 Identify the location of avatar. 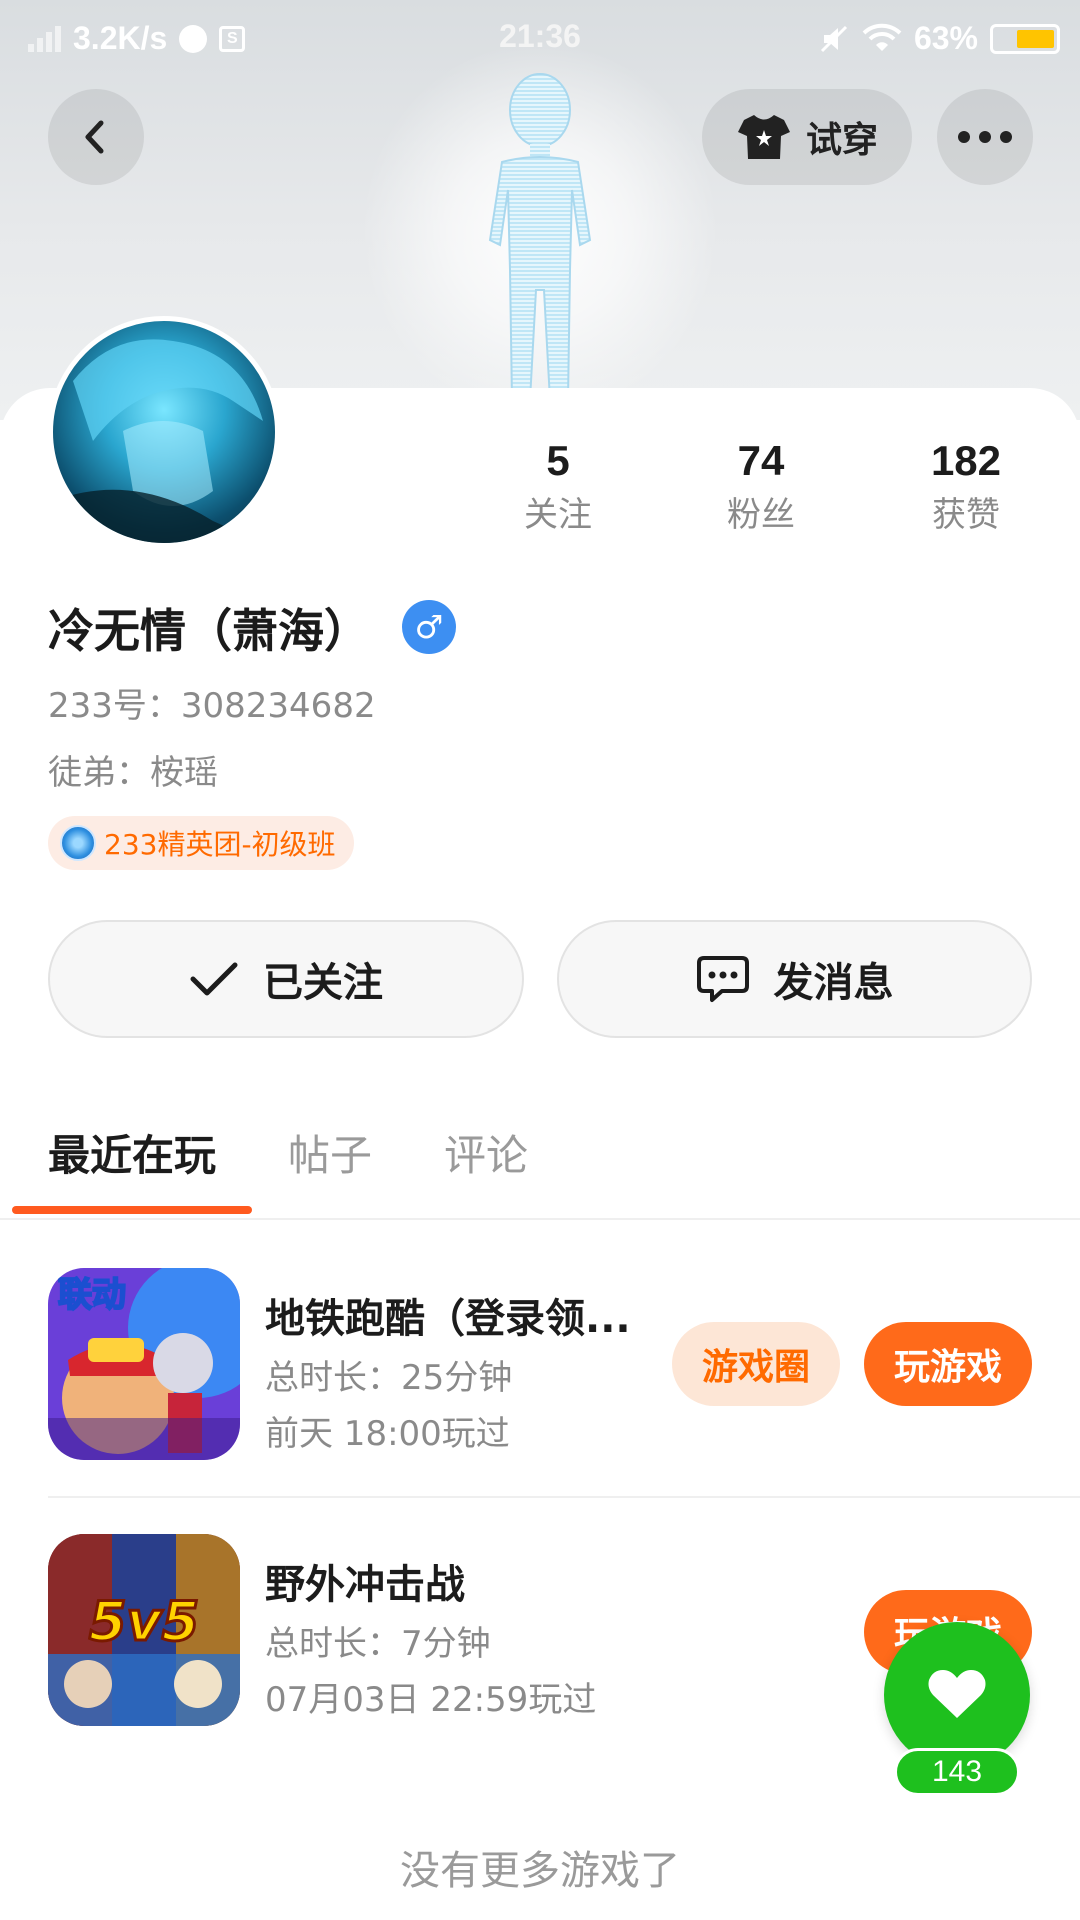
(164, 432).